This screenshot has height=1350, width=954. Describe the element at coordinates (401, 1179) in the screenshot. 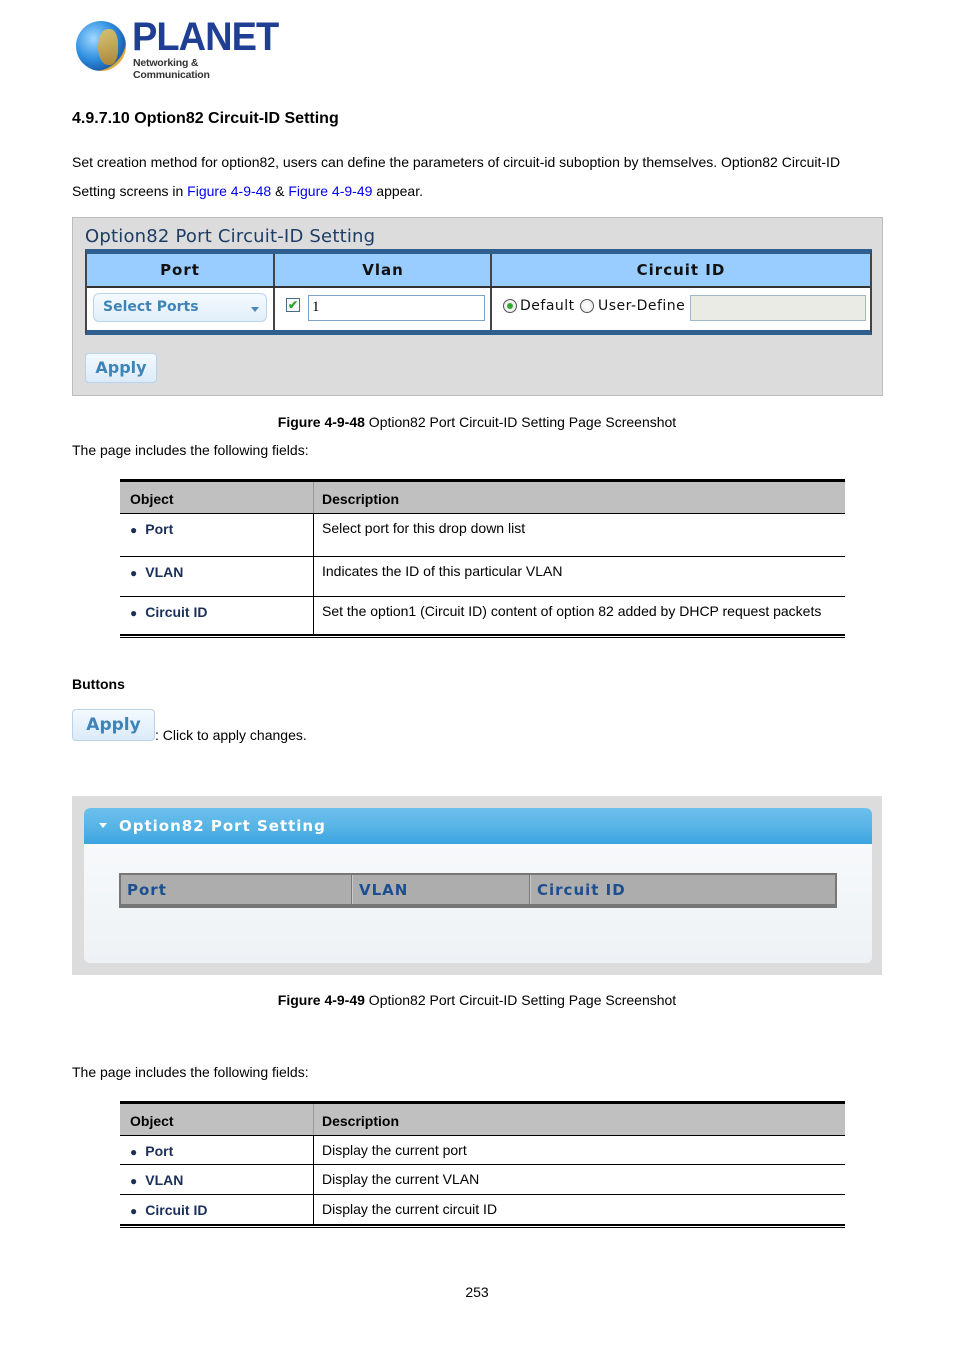

I see `object-description: Display the current VLAN` at that location.